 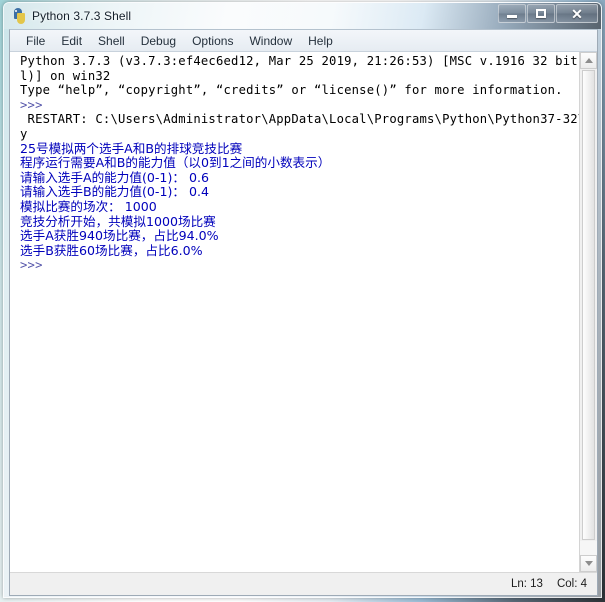 What do you see at coordinates (526, 584) in the screenshot?
I see `status-line-indicator: Ln: 13` at bounding box center [526, 584].